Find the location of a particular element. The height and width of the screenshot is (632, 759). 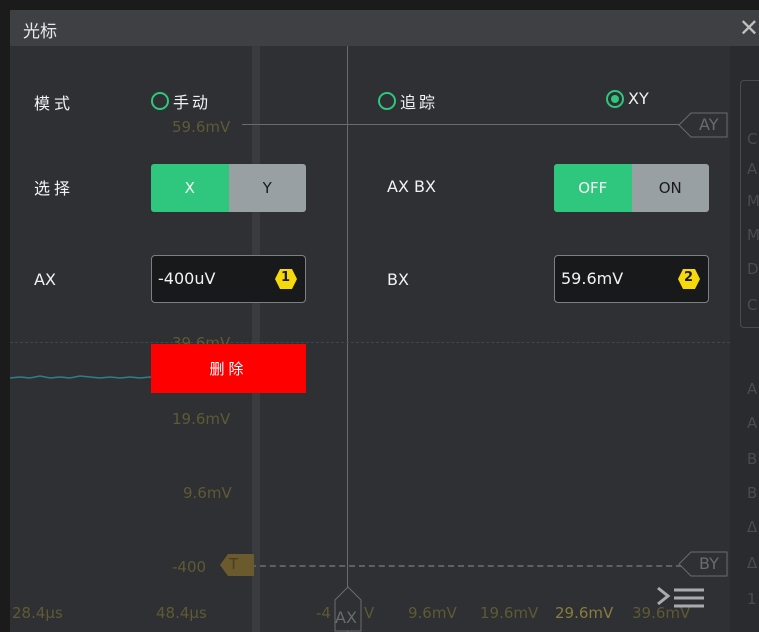

side-panel-box is located at coordinates (749, 204).